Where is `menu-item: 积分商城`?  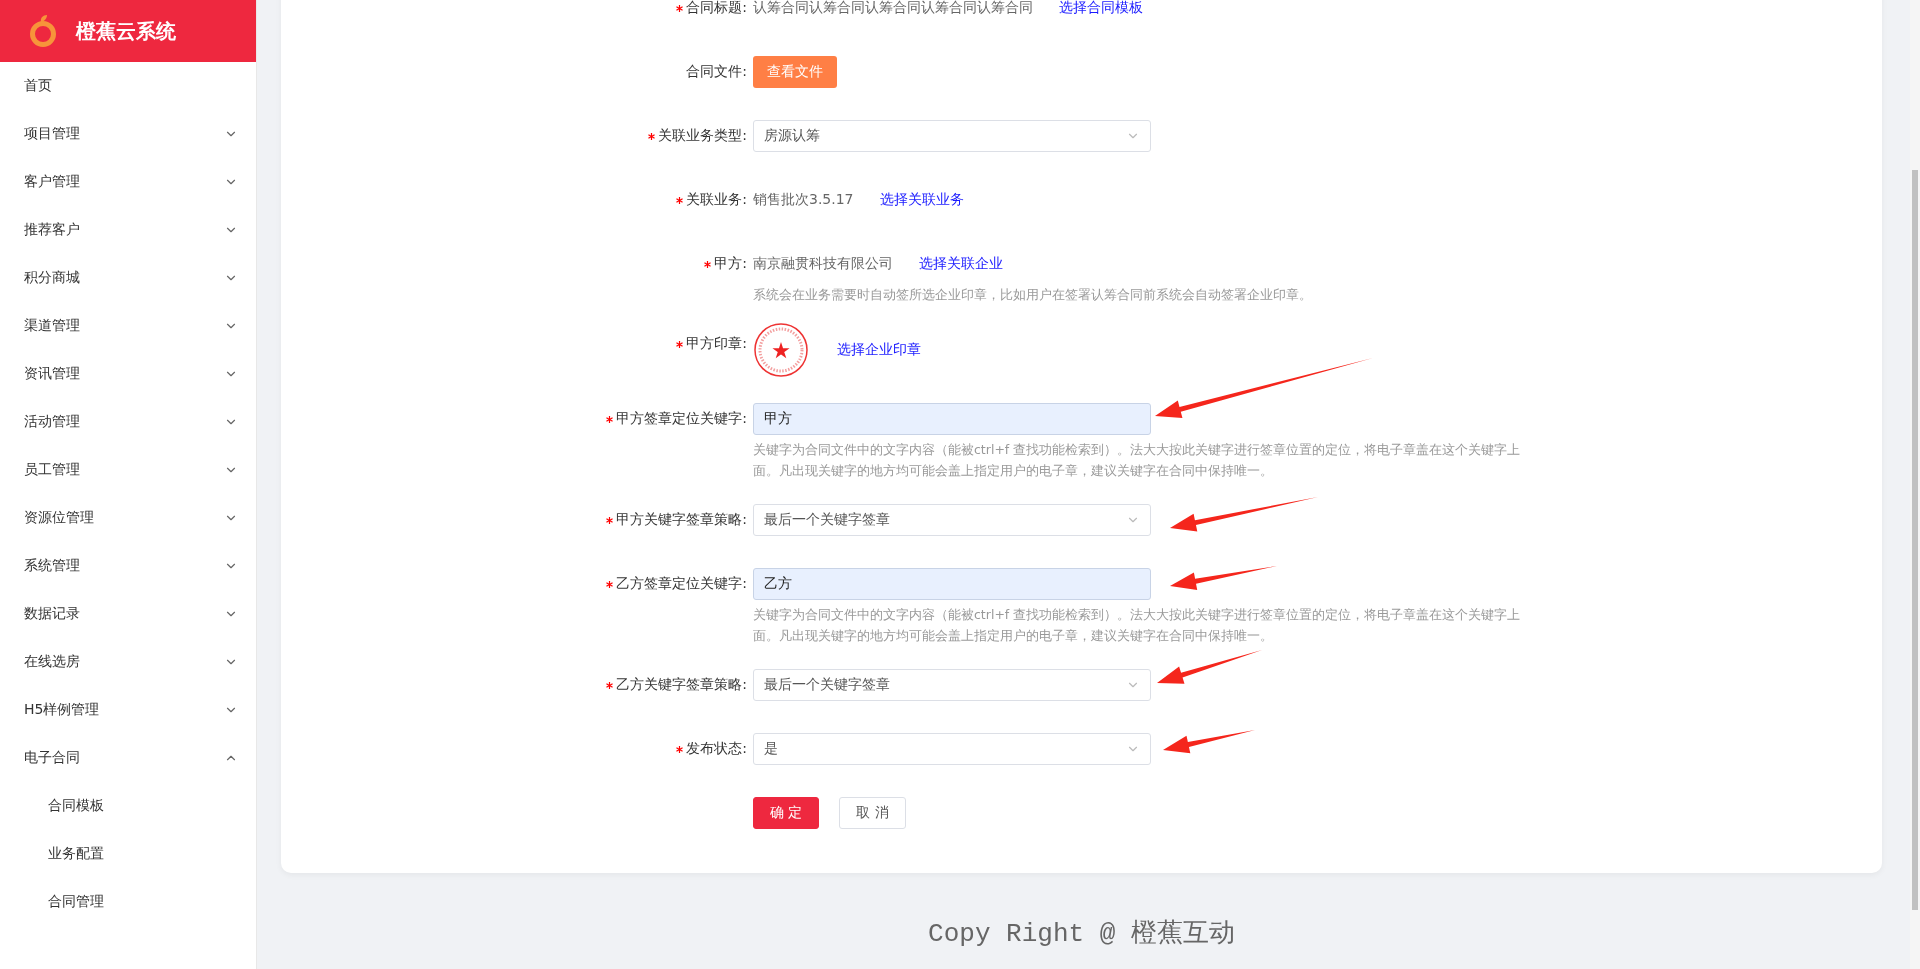 menu-item: 积分商城 is located at coordinates (128, 278).